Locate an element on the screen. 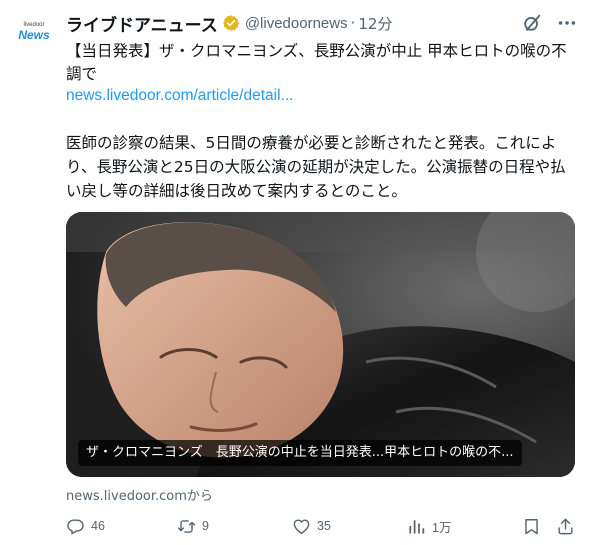 The height and width of the screenshot is (545, 593). card-source: news.livedoor.comから is located at coordinates (139, 494).